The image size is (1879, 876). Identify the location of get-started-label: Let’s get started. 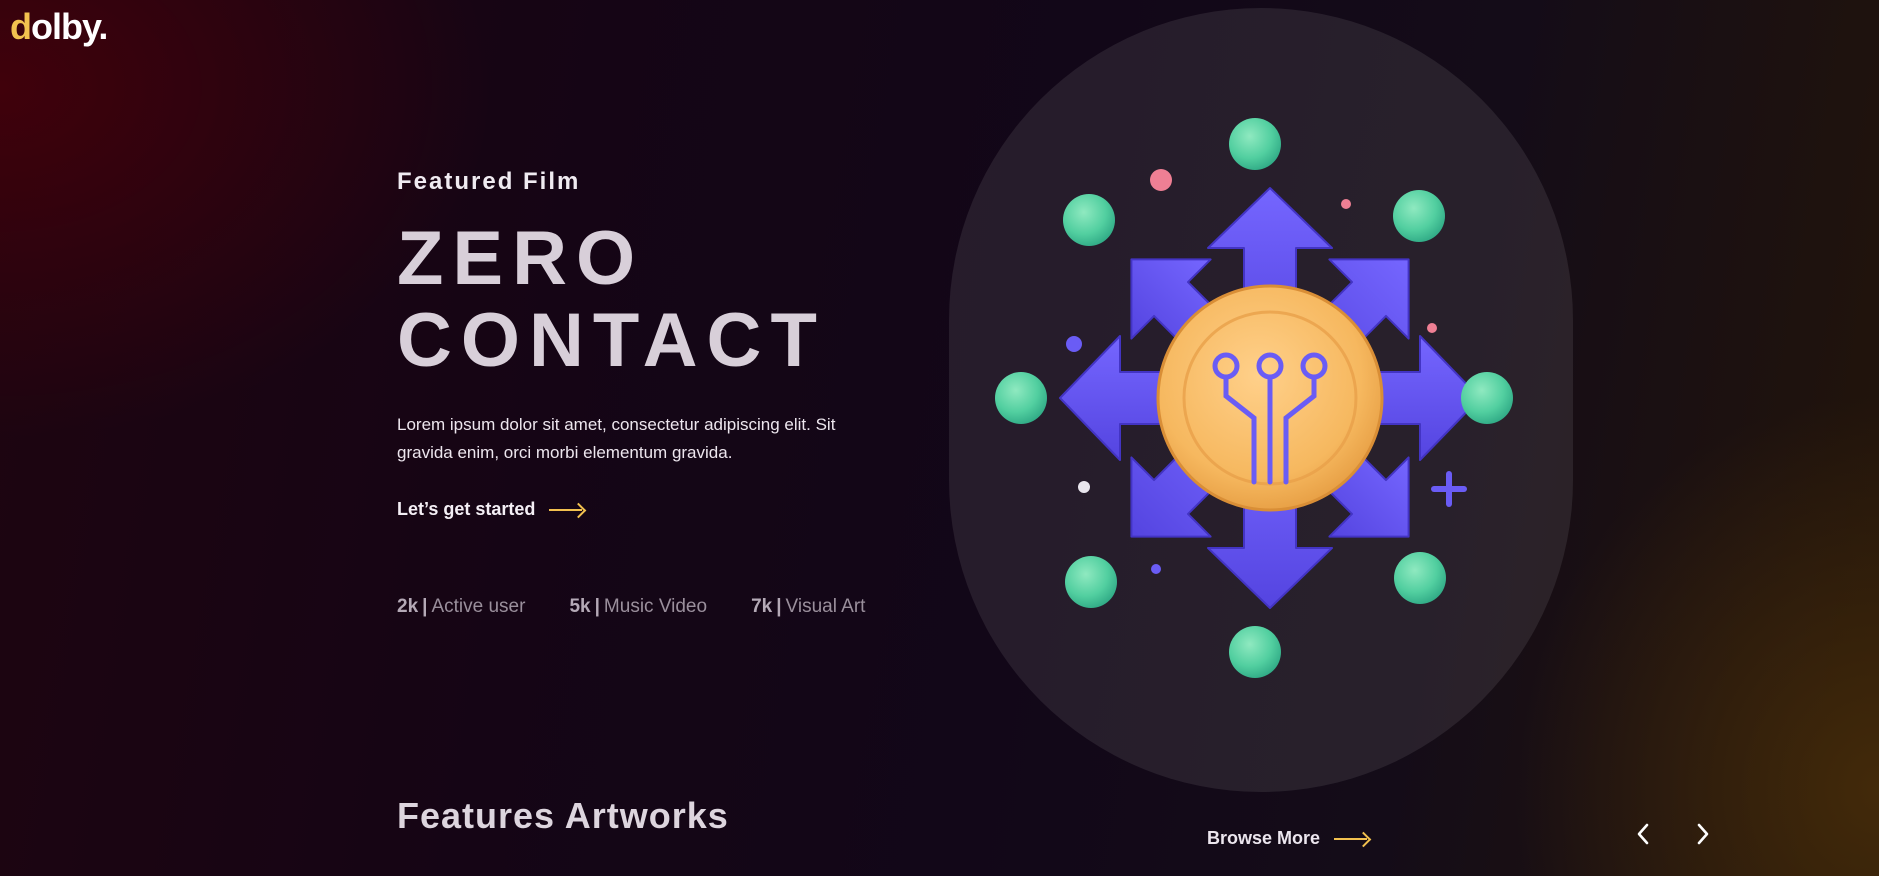
(466, 509).